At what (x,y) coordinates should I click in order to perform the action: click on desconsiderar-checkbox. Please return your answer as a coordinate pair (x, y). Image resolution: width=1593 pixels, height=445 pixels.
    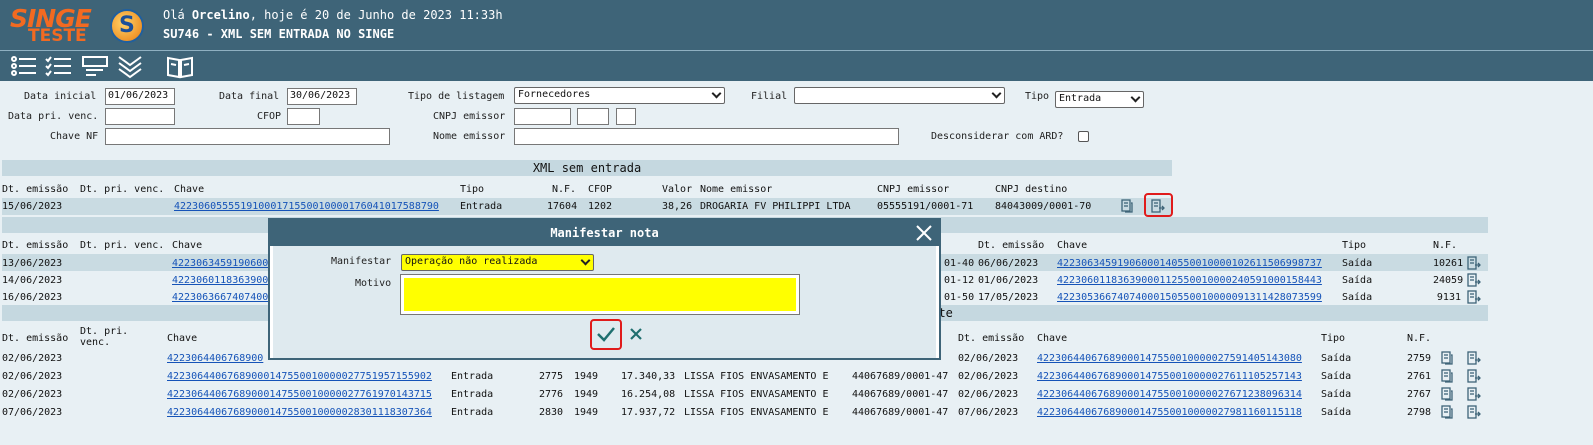
    Looking at the image, I should click on (1083, 136).